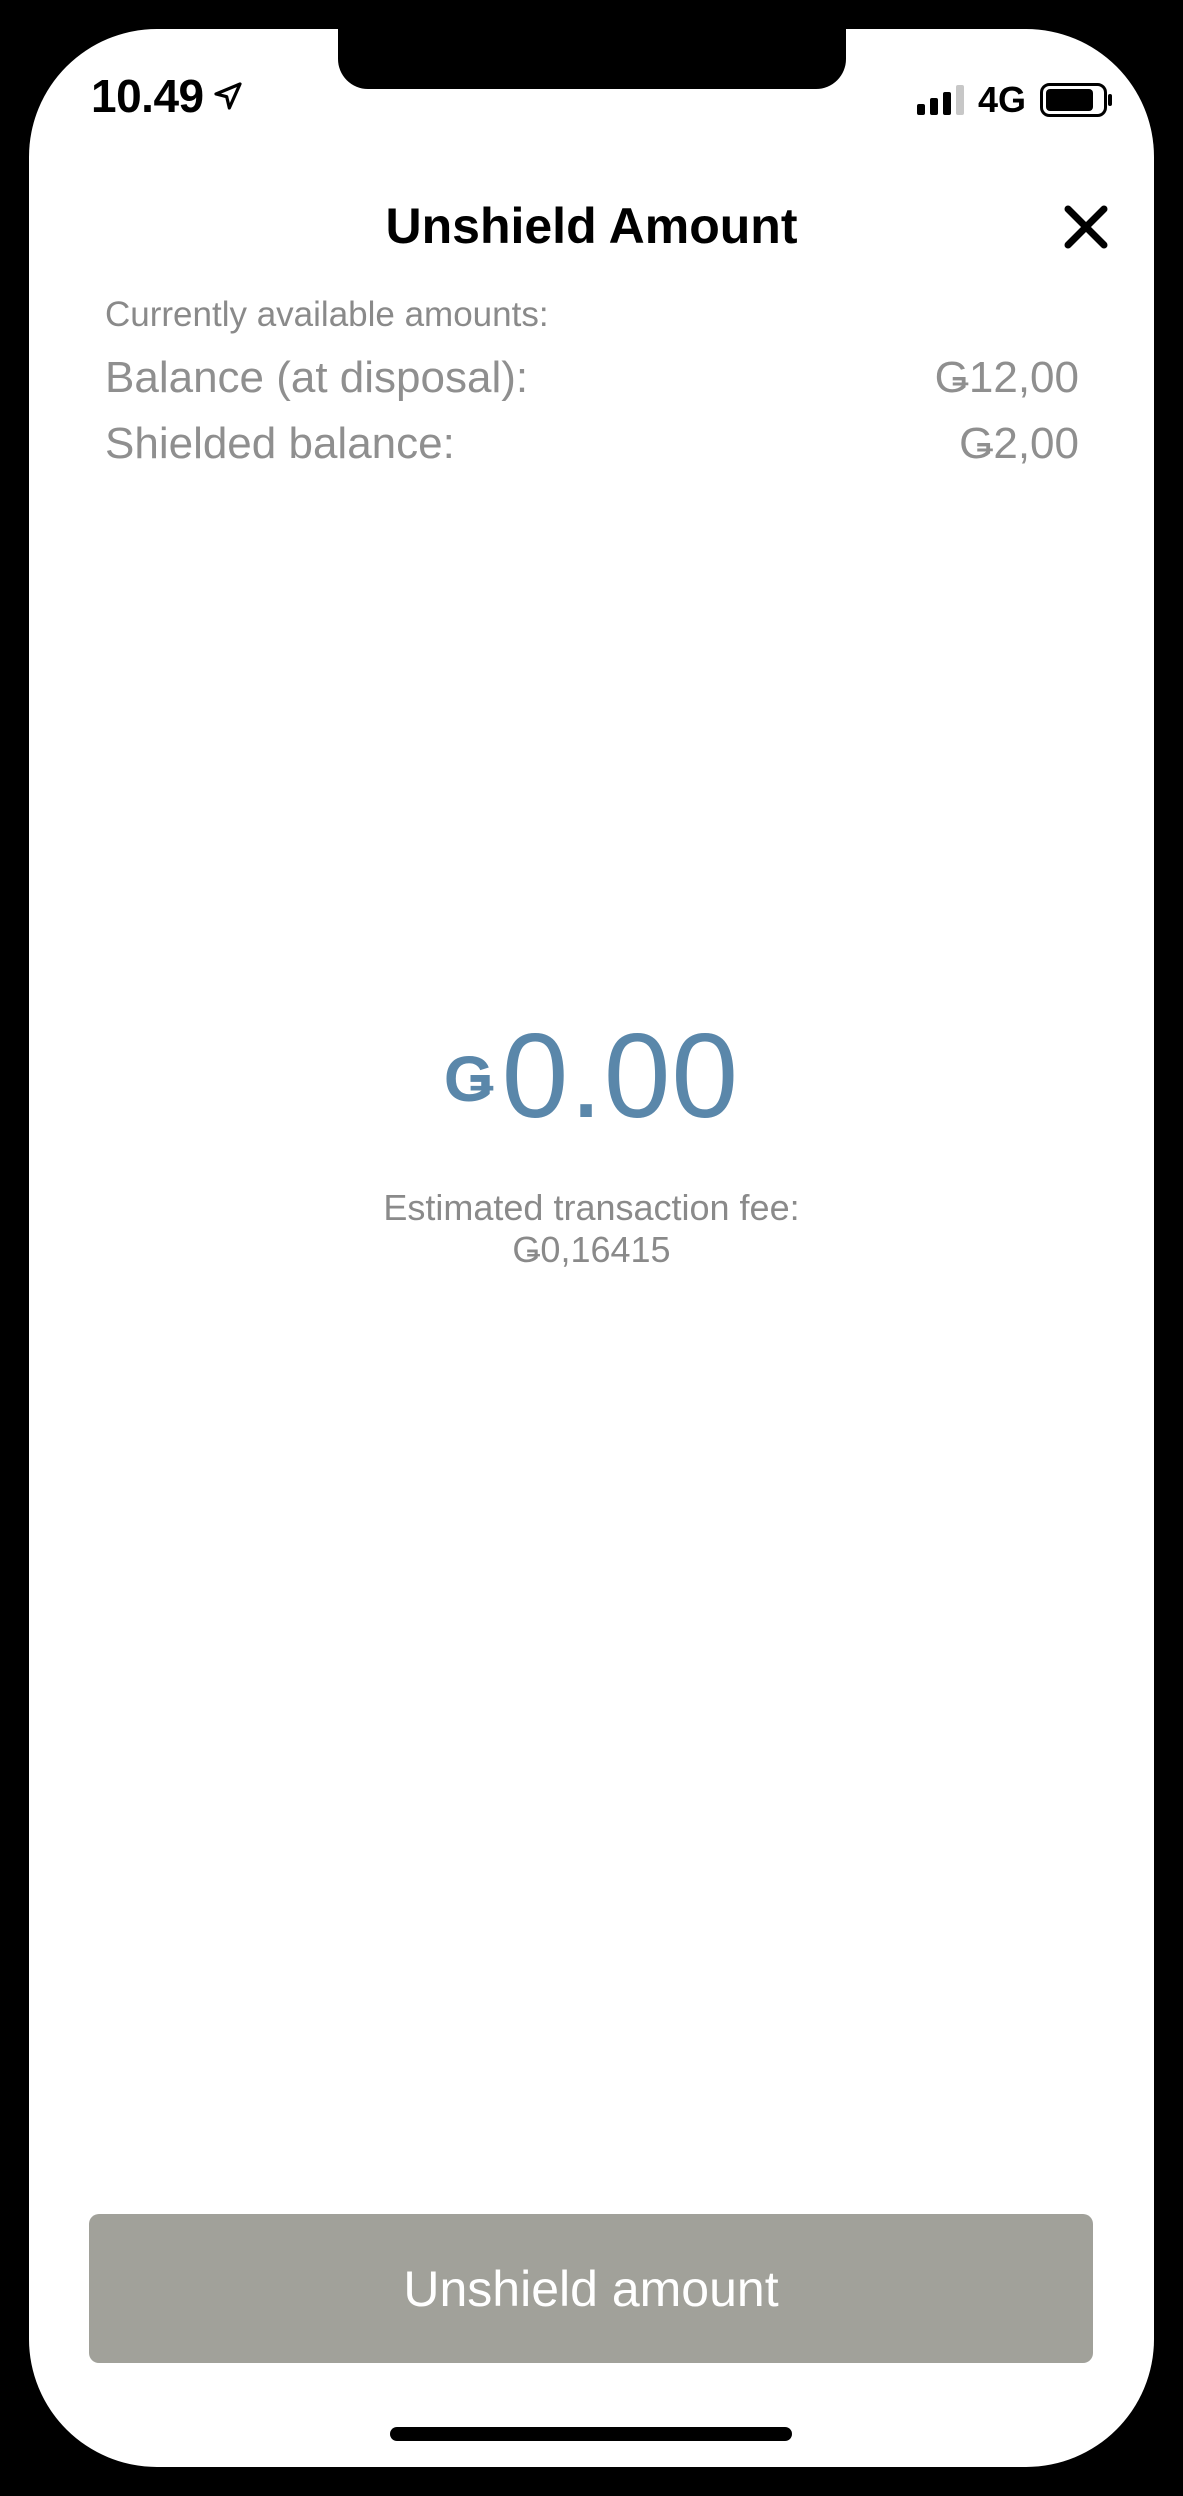 Image resolution: width=1183 pixels, height=2496 pixels. I want to click on shielded-balance-value: Ǥ2,00, so click(1019, 443).